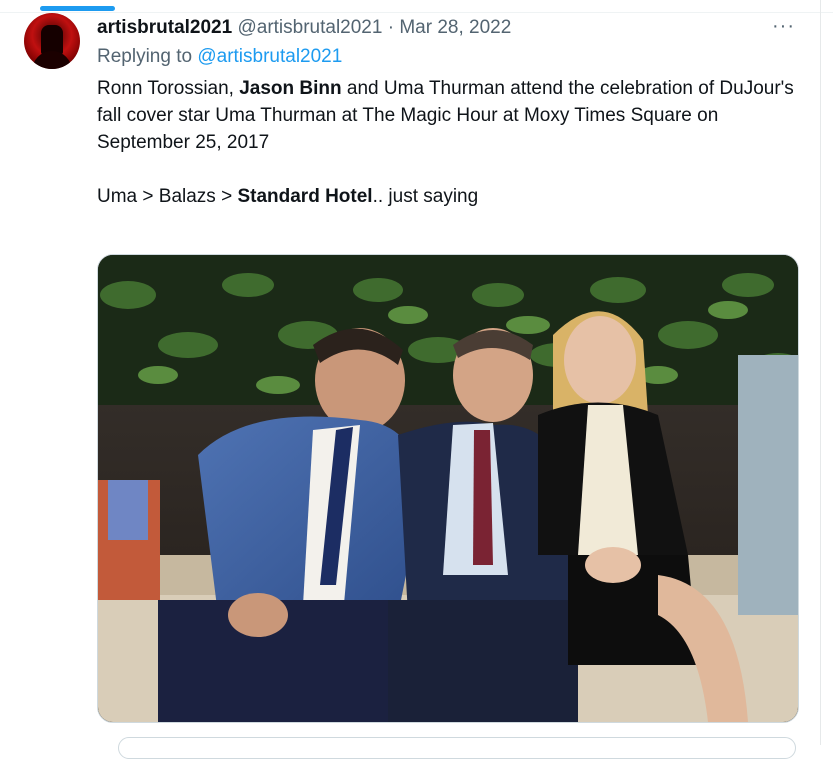 The width and height of the screenshot is (833, 759). What do you see at coordinates (305, 196) in the screenshot?
I see `para2-bold: Standard Hotel` at bounding box center [305, 196].